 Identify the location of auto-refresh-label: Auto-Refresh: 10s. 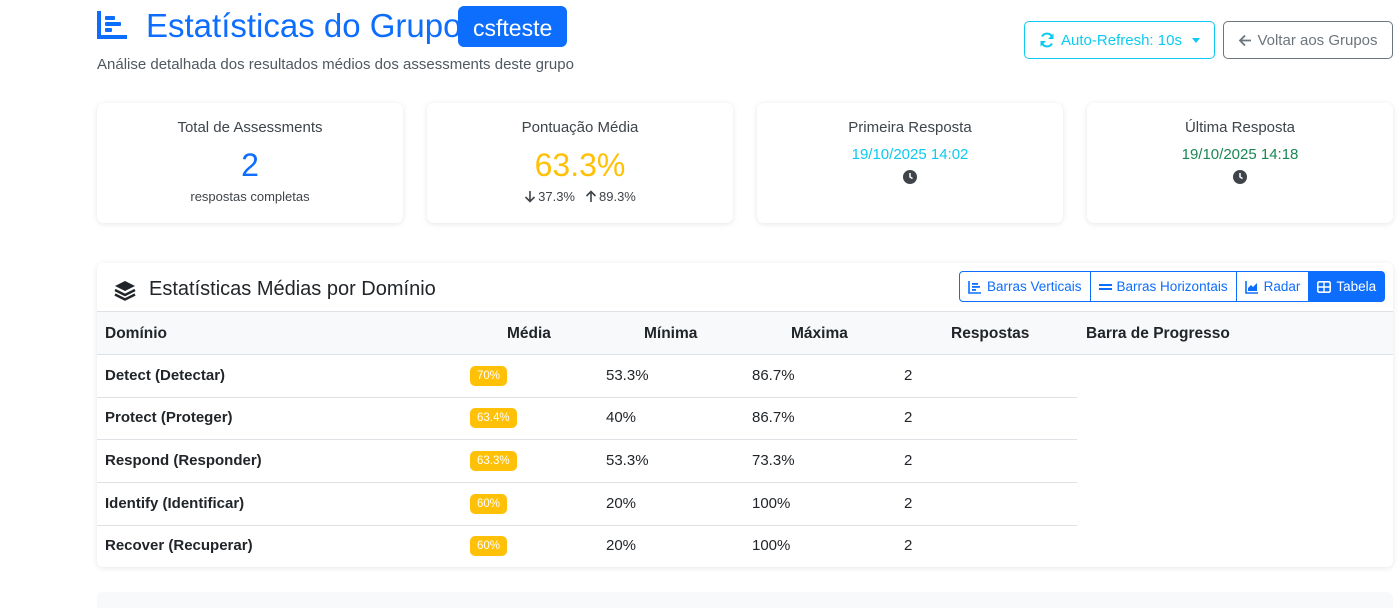
(1121, 40).